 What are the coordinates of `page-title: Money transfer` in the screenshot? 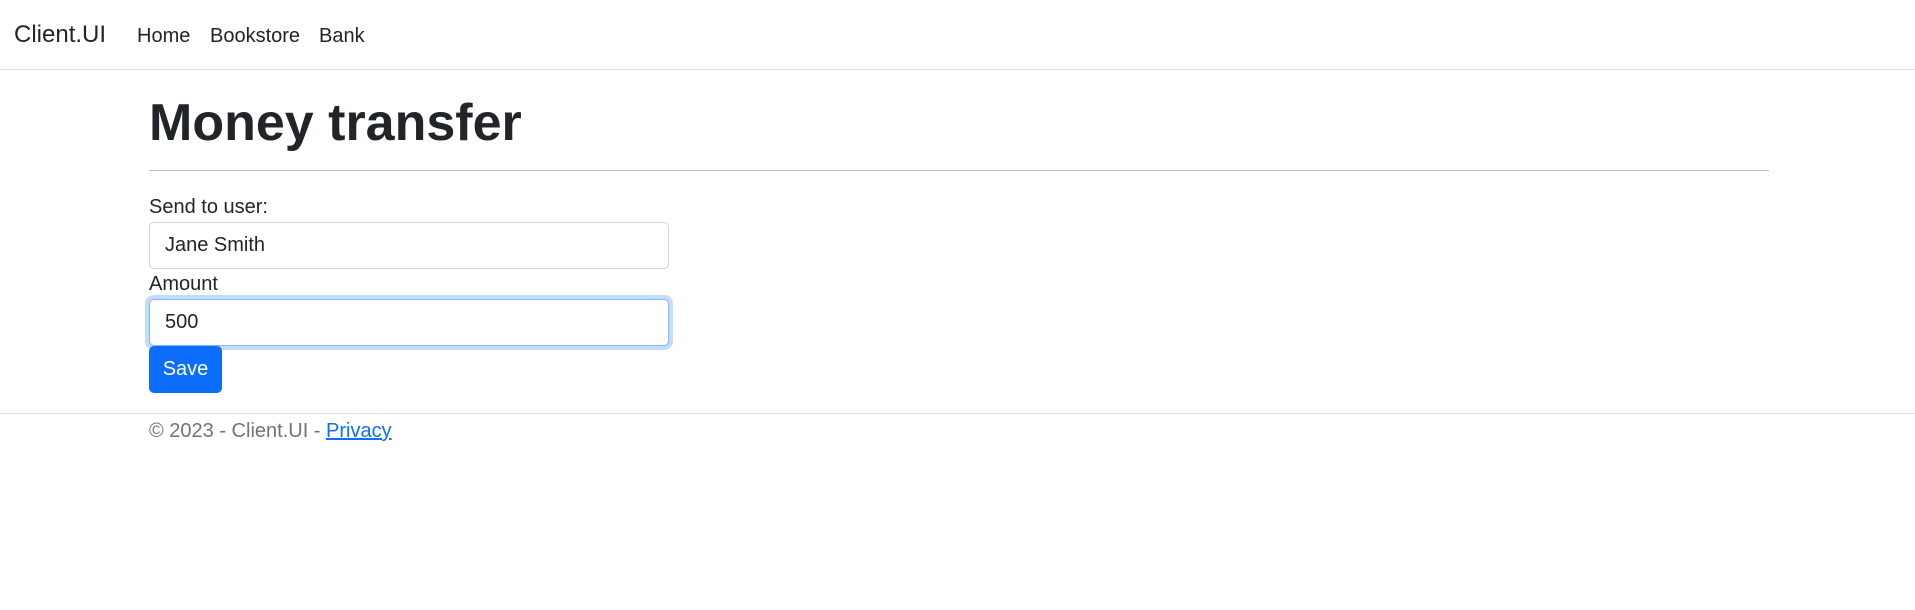 It's located at (335, 123).